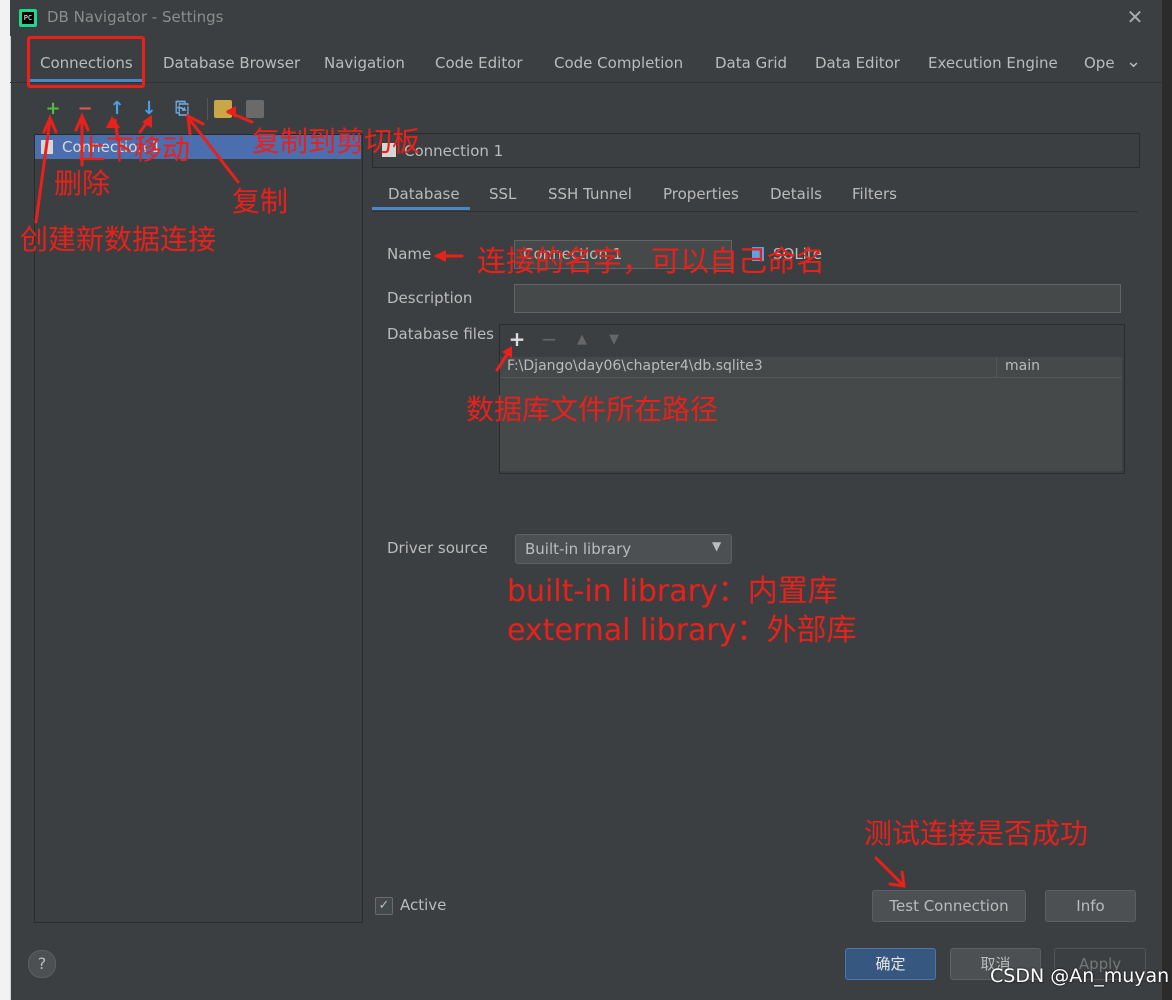 Image resolution: width=1172 pixels, height=1000 pixels. What do you see at coordinates (976, 833) in the screenshot?
I see `annotation-test-hint: 测试连接是否成功` at bounding box center [976, 833].